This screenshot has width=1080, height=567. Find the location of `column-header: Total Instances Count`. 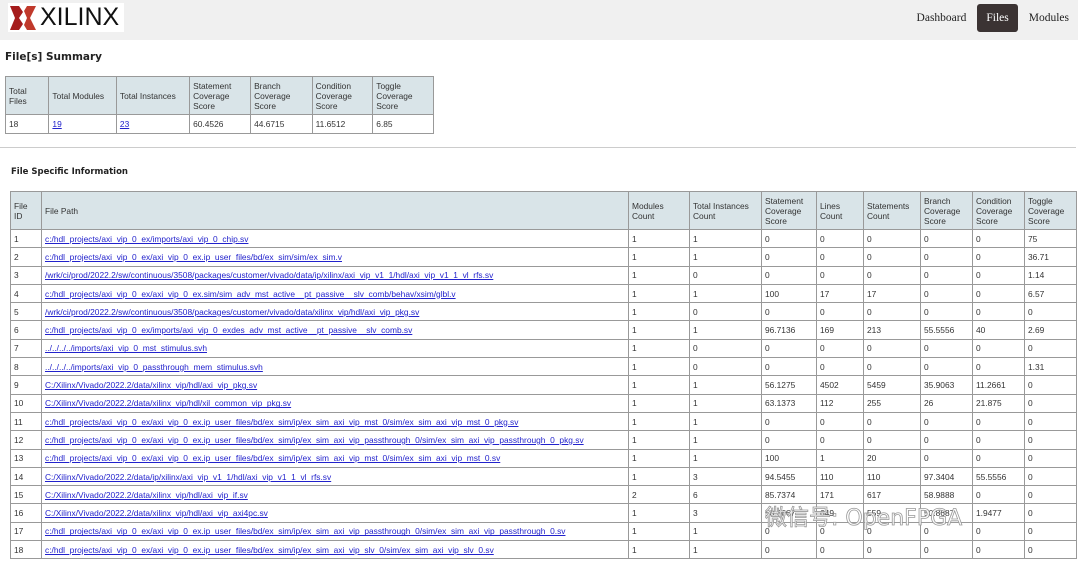

column-header: Total Instances Count is located at coordinates (725, 210).